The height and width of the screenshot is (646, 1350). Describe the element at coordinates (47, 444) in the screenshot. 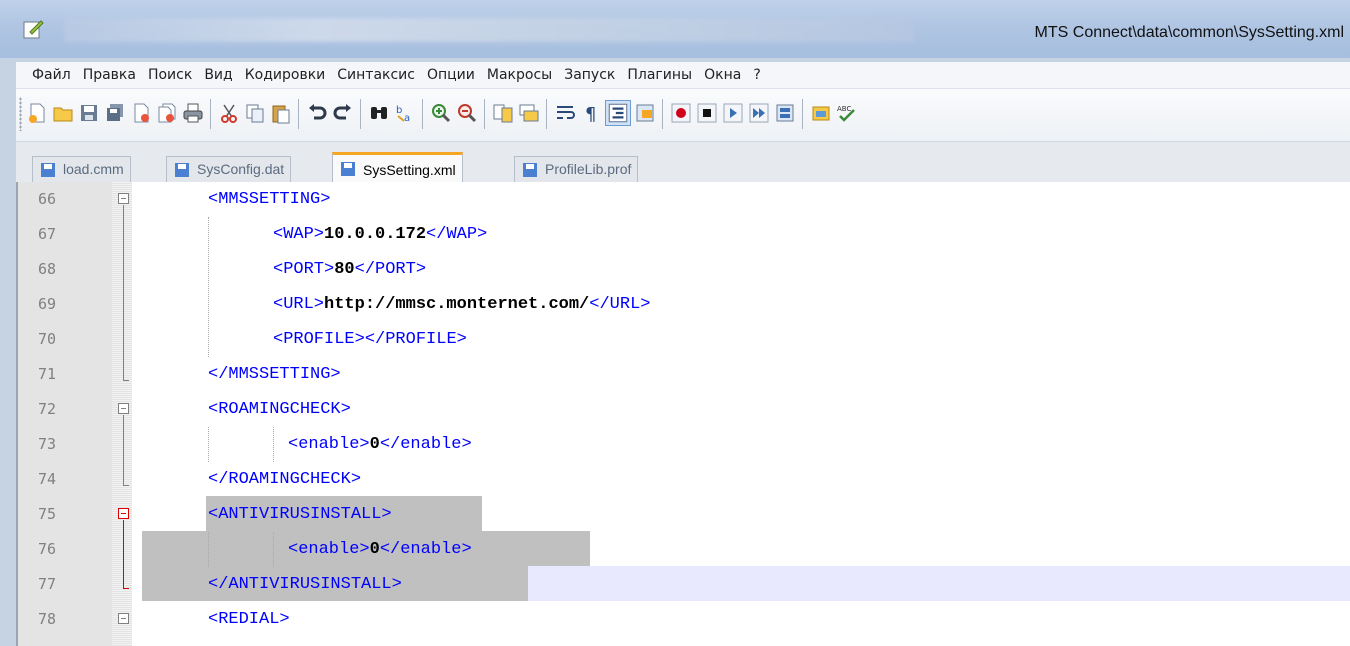

I see `line-number: 73` at that location.